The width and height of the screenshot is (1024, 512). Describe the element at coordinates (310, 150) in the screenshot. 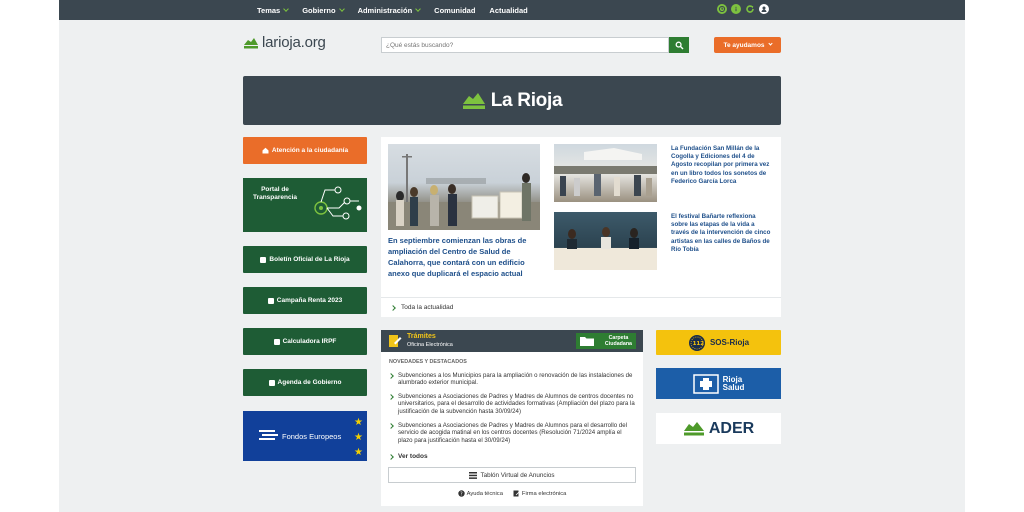

I see `atencion-label: Atención a la ciudadanía` at that location.